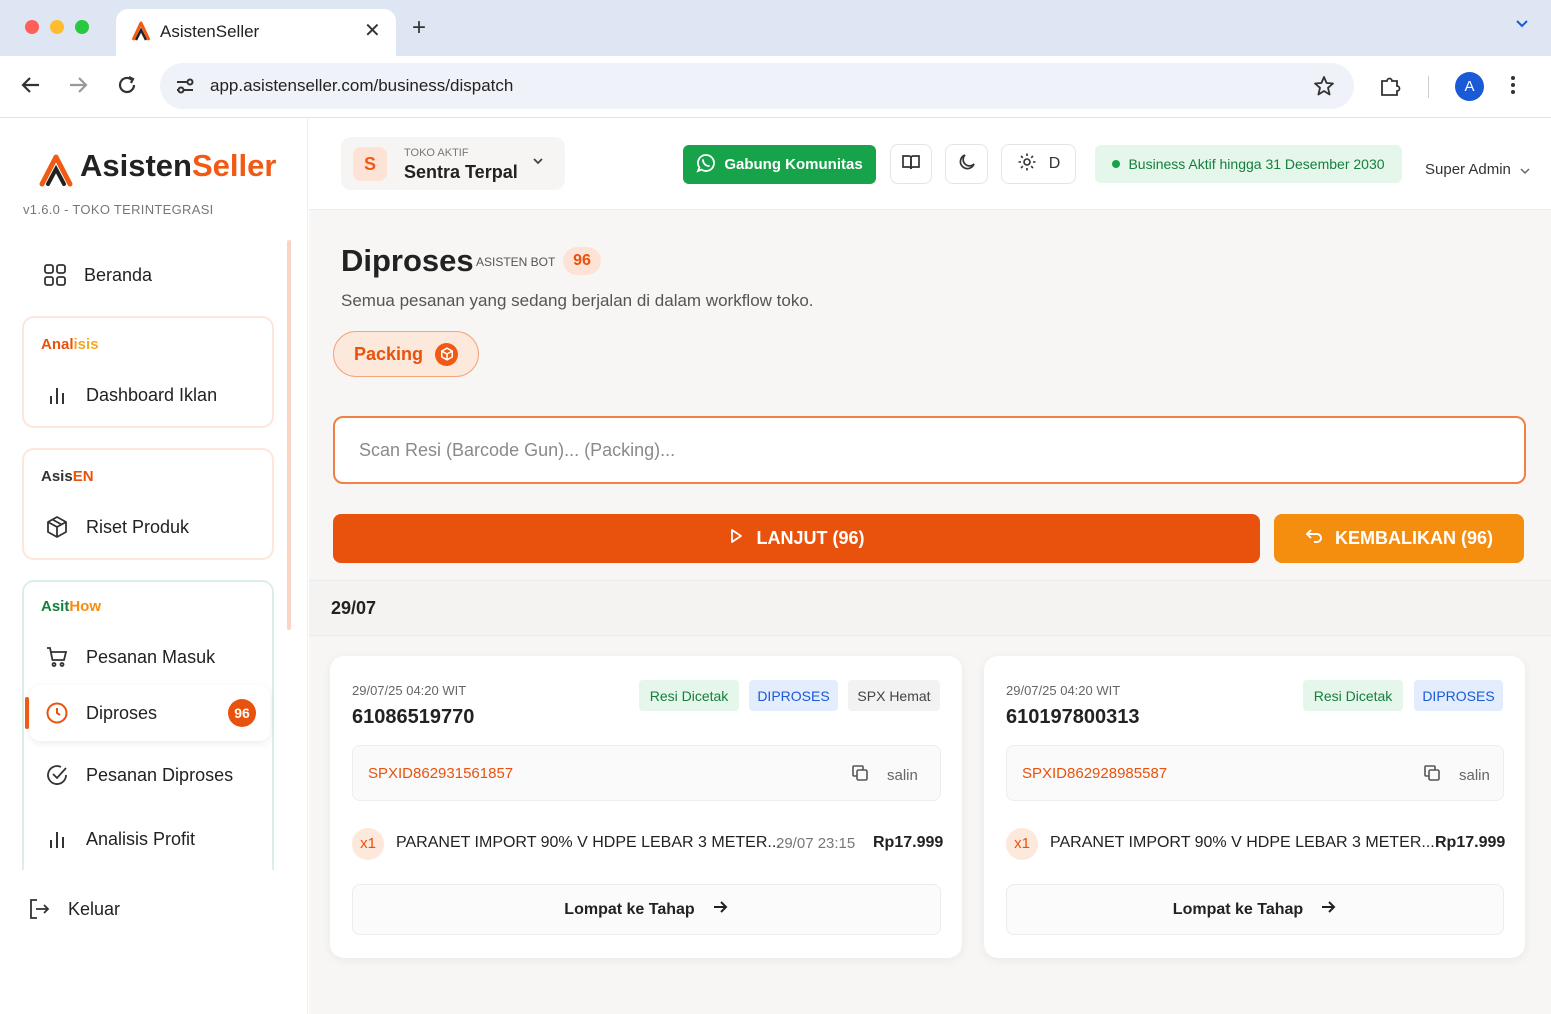 The height and width of the screenshot is (1014, 1551). I want to click on logout-button: Keluar, so click(73, 909).